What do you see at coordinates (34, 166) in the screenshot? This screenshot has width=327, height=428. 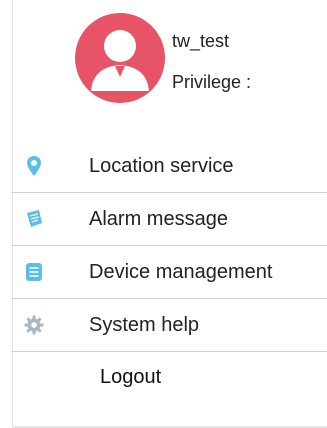 I see `location-pin-icon` at bounding box center [34, 166].